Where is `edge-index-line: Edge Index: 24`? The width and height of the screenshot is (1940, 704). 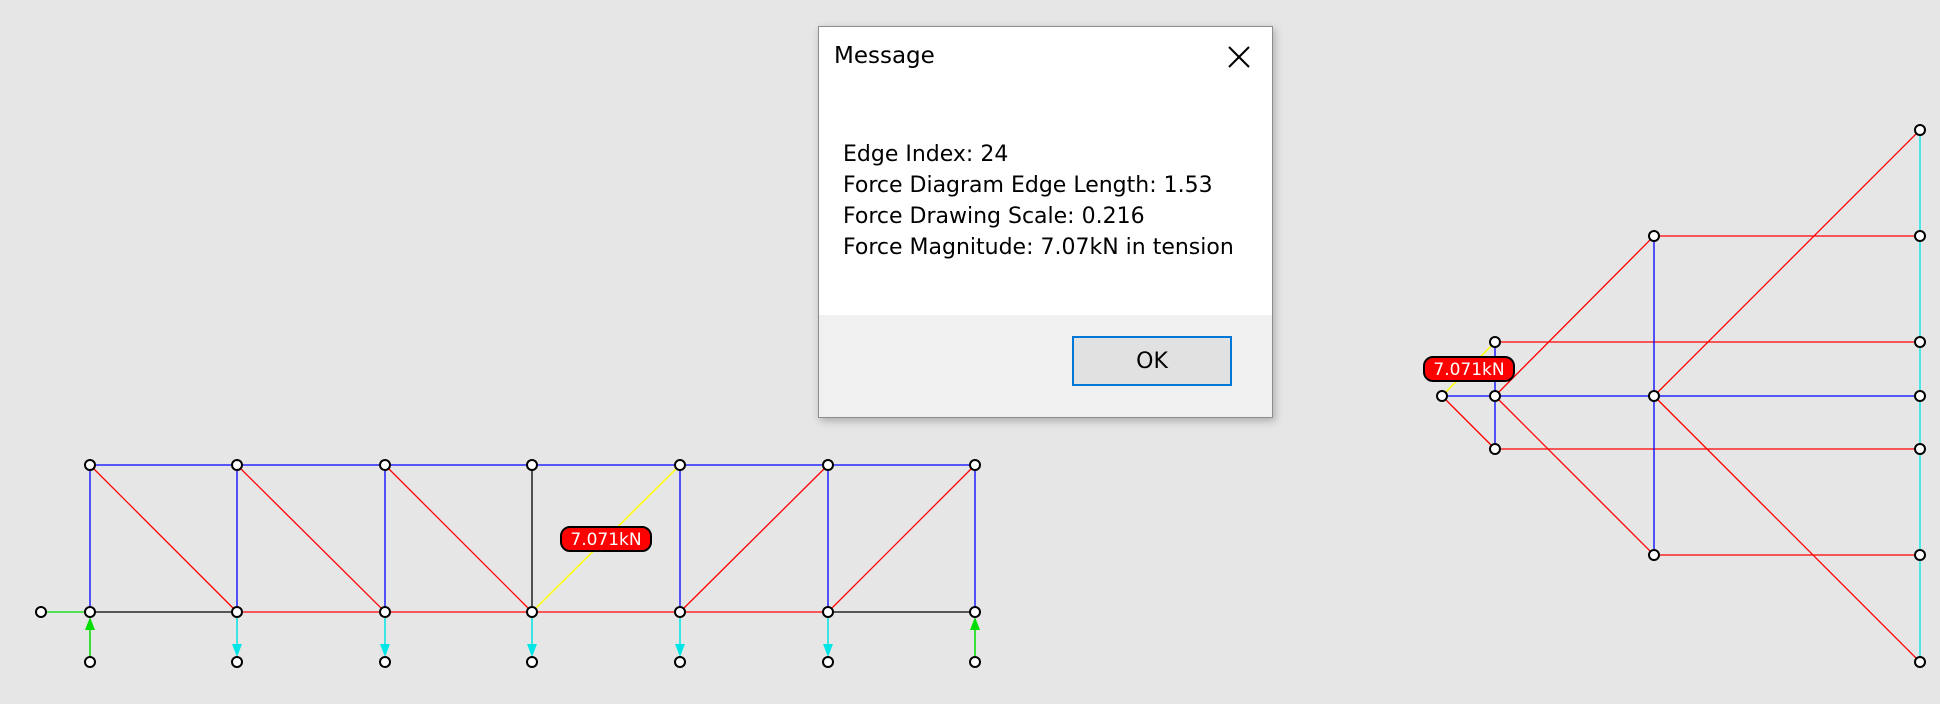
edge-index-line: Edge Index: 24 is located at coordinates (926, 154).